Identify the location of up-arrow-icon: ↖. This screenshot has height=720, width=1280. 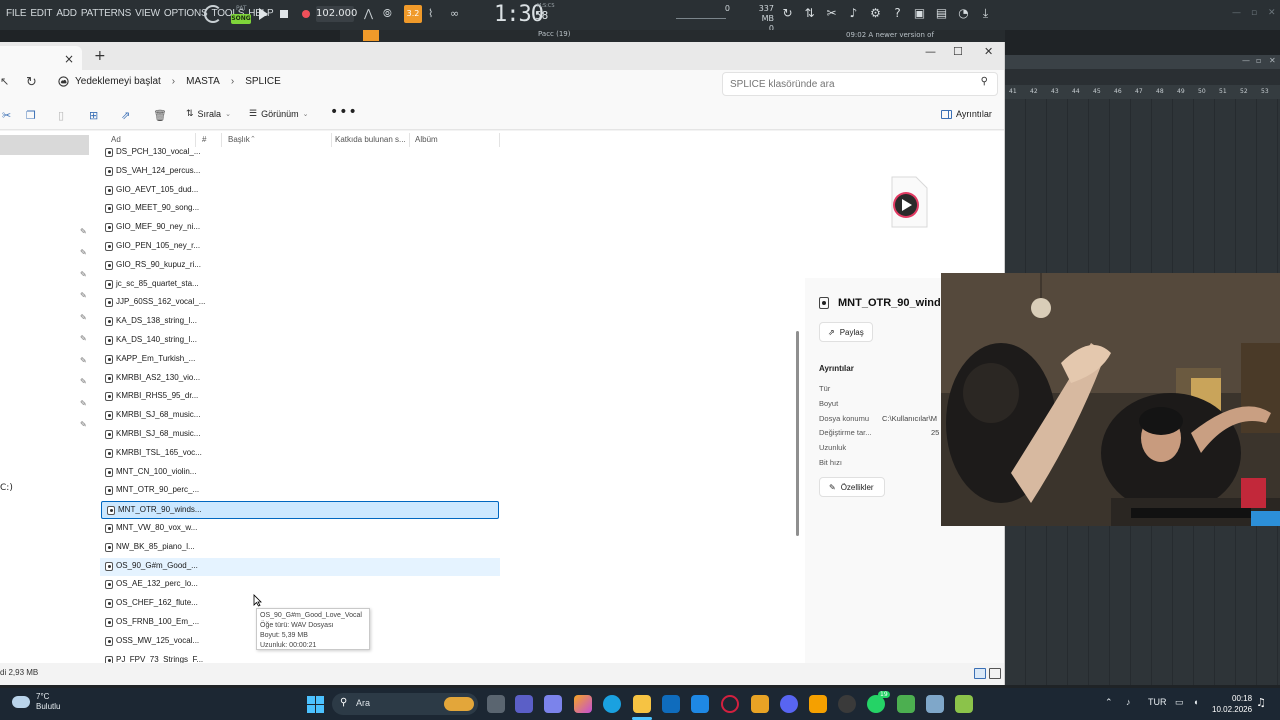
(4, 81).